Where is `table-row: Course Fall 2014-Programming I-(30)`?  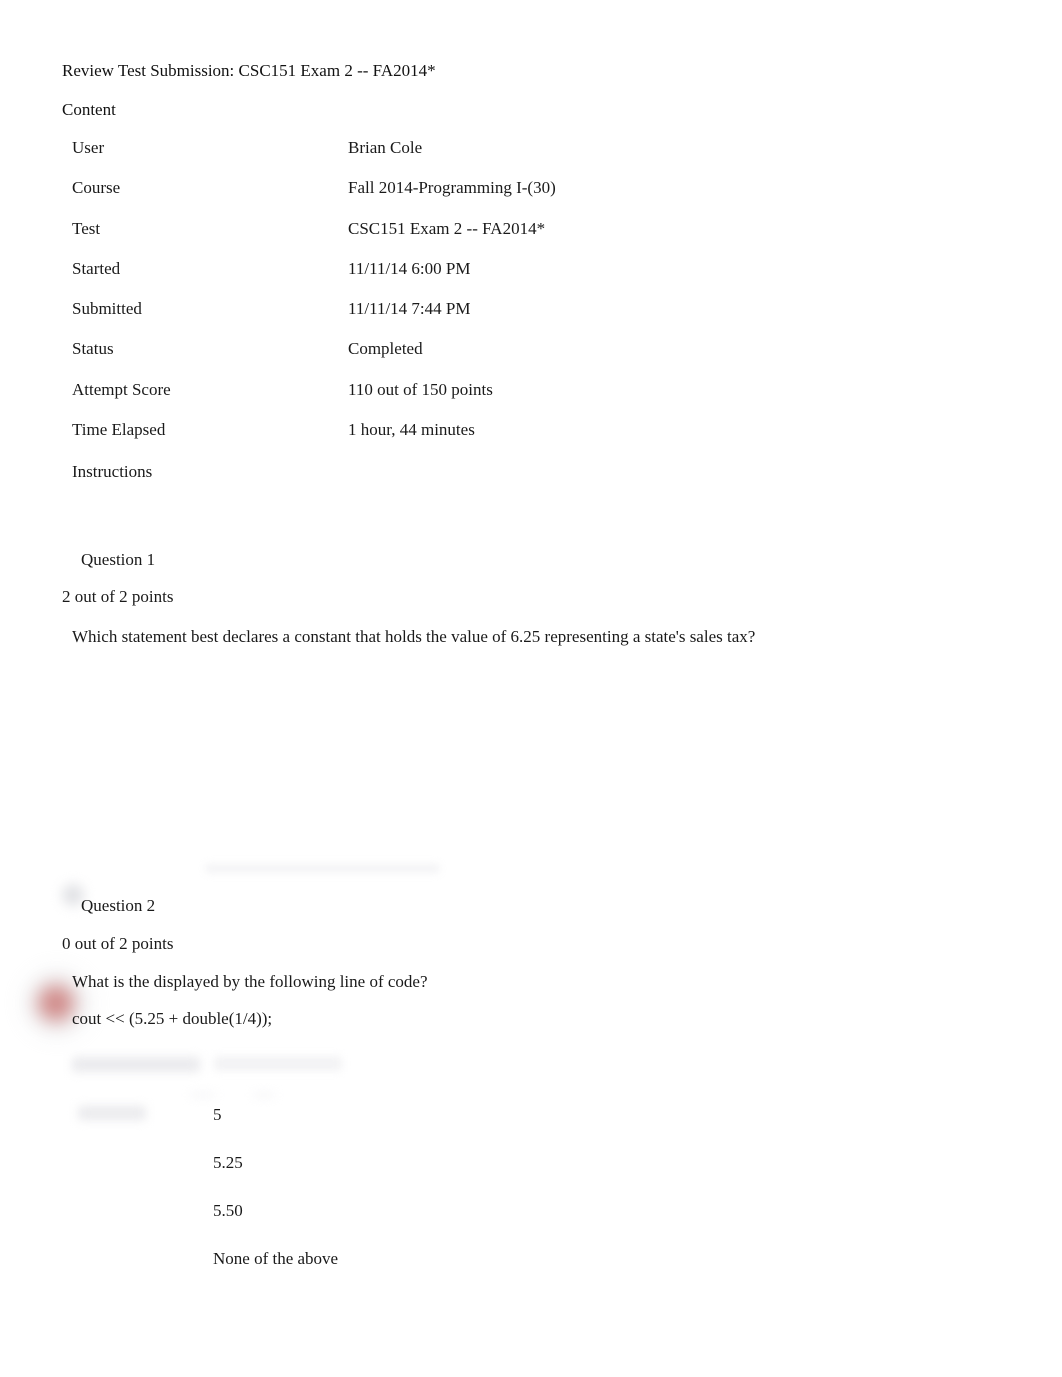
table-row: Course Fall 2014-Programming I-(30) is located at coordinates (422, 198).